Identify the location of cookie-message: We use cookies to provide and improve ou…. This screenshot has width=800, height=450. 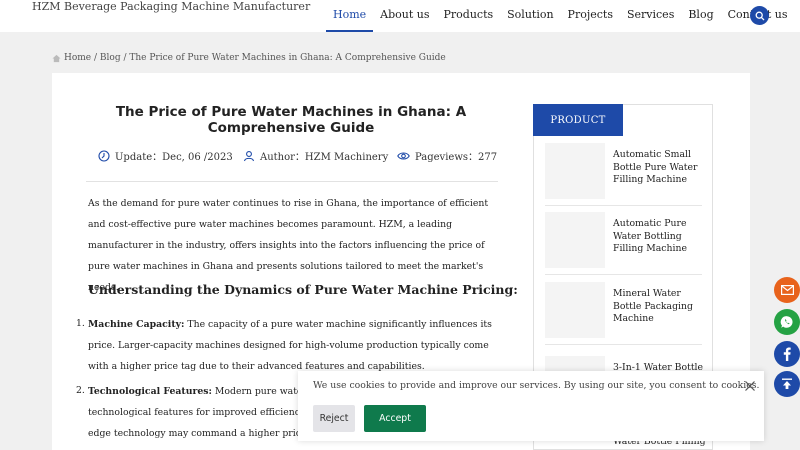
(536, 385).